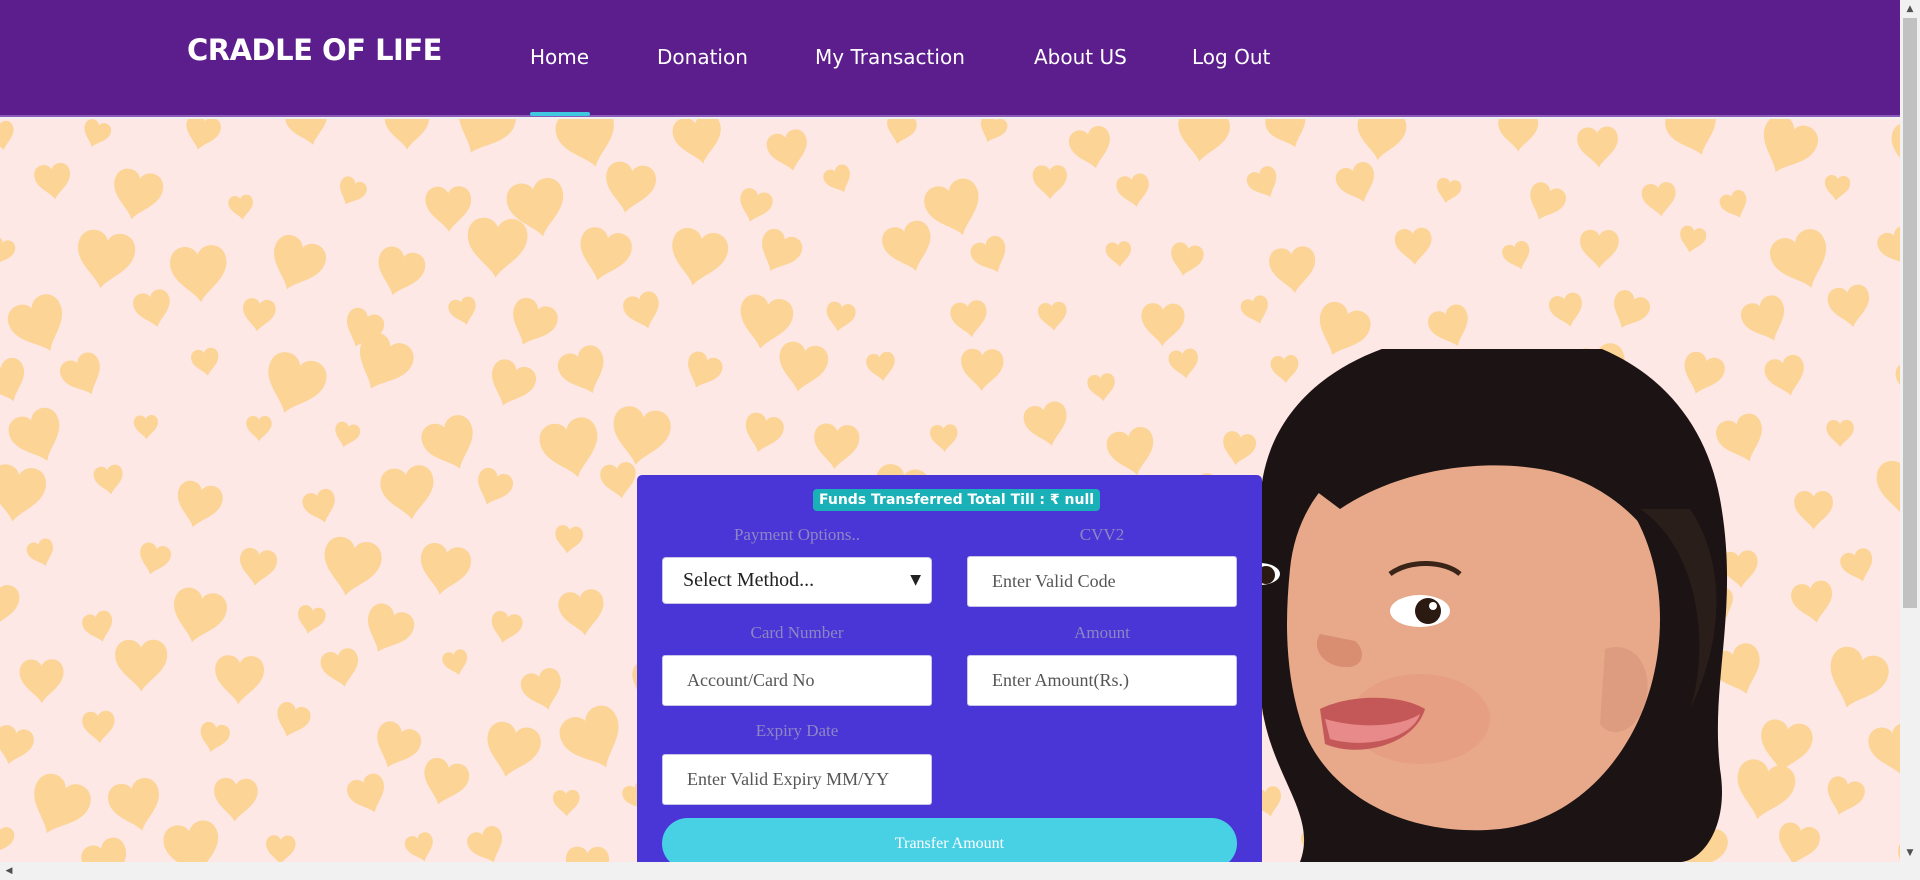 The image size is (1920, 880). What do you see at coordinates (890, 57) in the screenshot?
I see `nav-link-my-transaction: My Transaction` at bounding box center [890, 57].